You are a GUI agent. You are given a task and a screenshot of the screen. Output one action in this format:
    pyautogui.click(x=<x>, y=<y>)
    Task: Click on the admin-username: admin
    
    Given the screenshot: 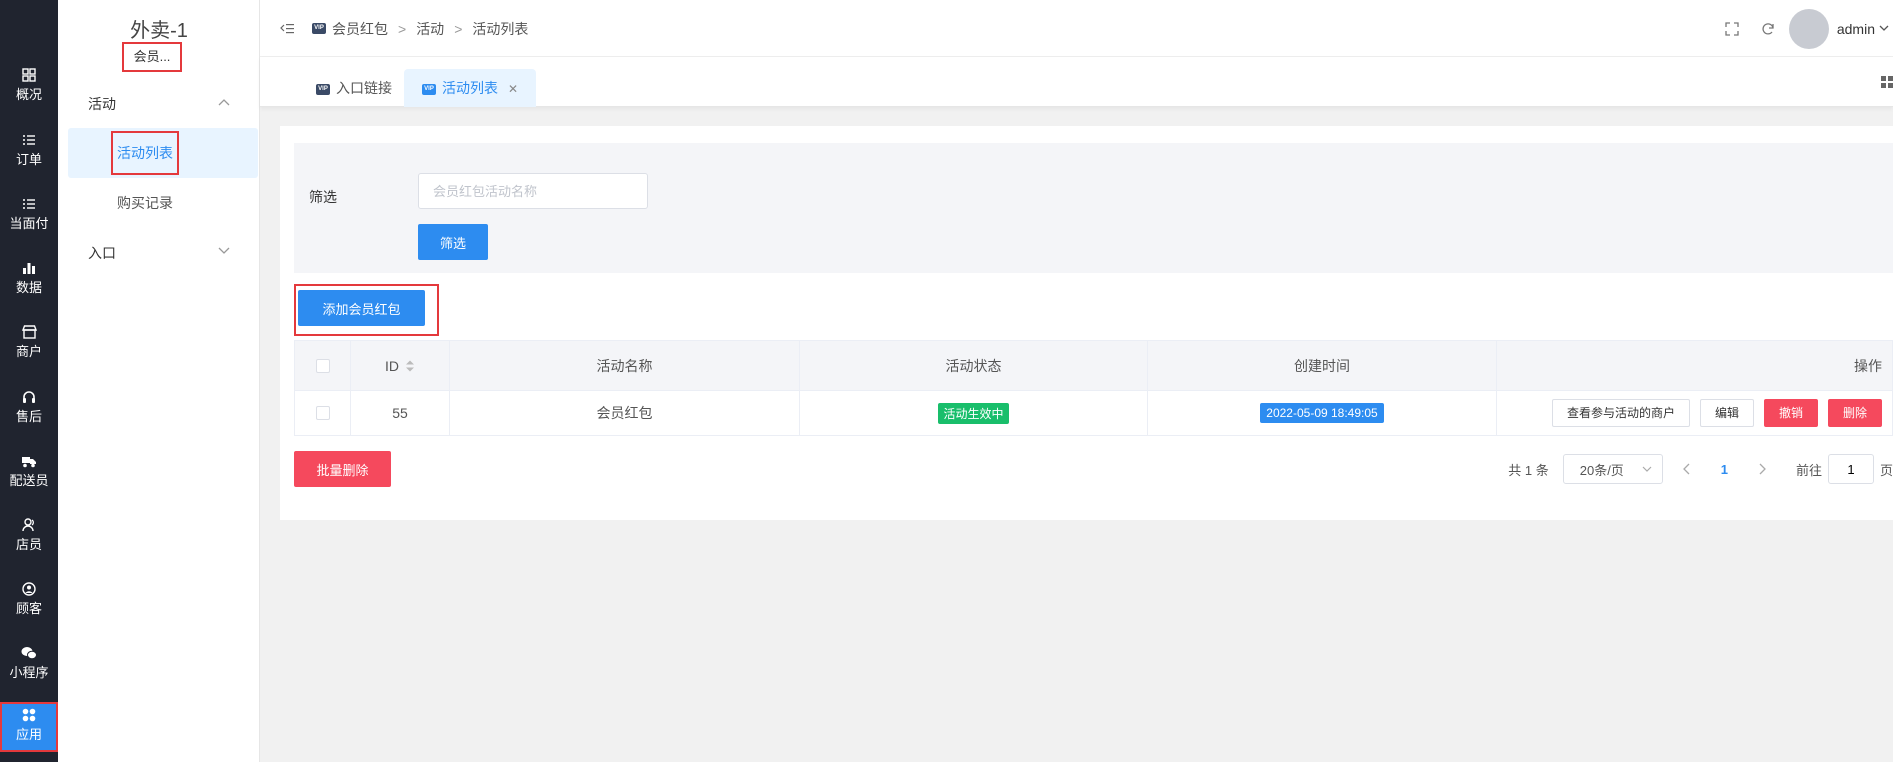 What is the action you would take?
    pyautogui.click(x=1856, y=29)
    